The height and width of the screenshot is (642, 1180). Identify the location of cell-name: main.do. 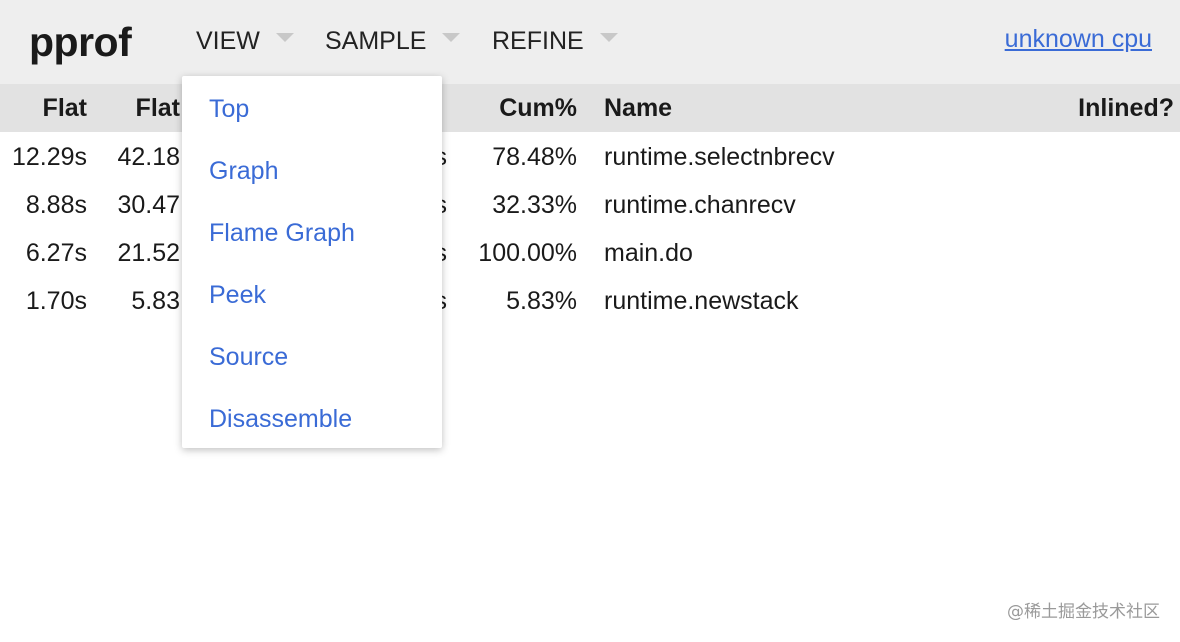
(648, 253).